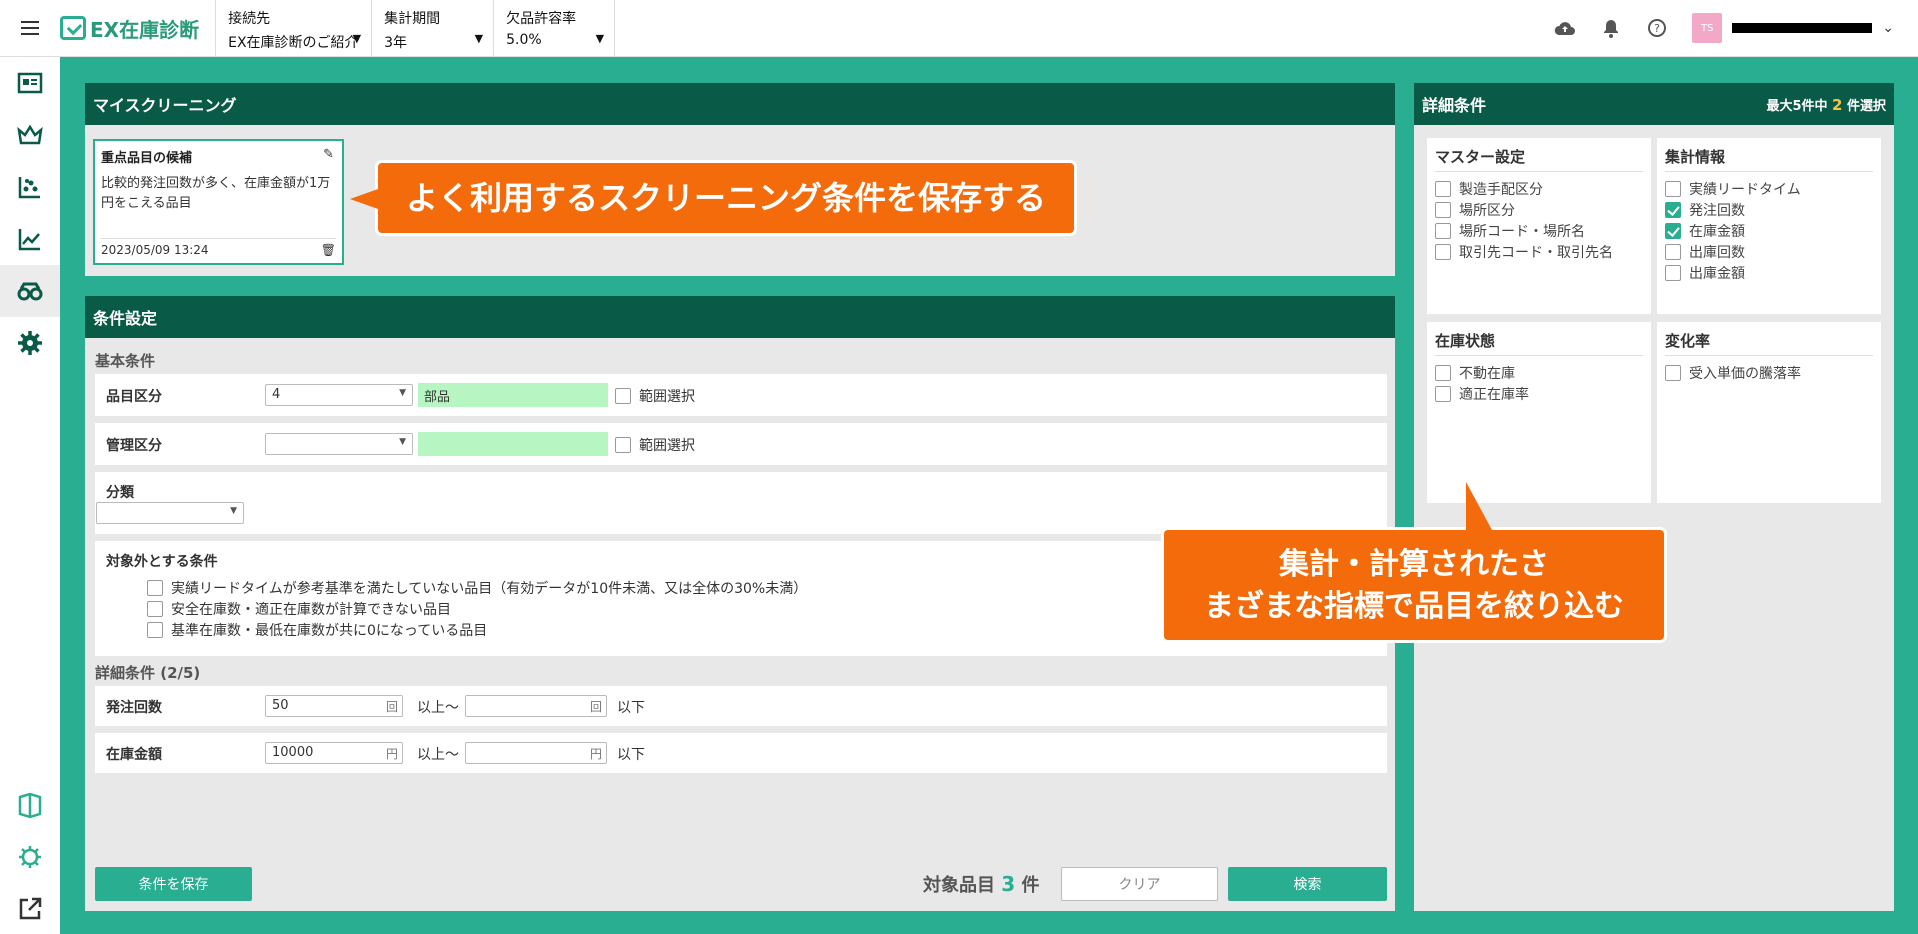  I want to click on scatter-chart-icon, so click(29, 188).